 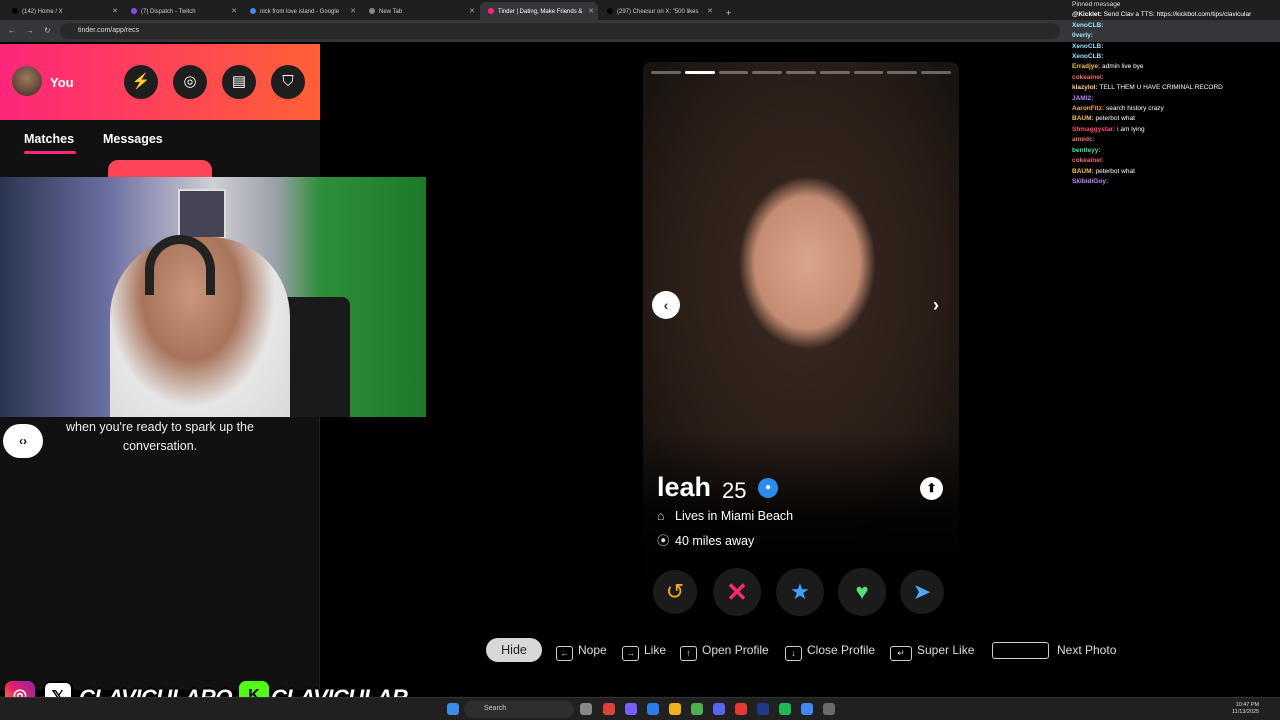 What do you see at coordinates (23, 441) in the screenshot?
I see `code-icon: ‹›` at bounding box center [23, 441].